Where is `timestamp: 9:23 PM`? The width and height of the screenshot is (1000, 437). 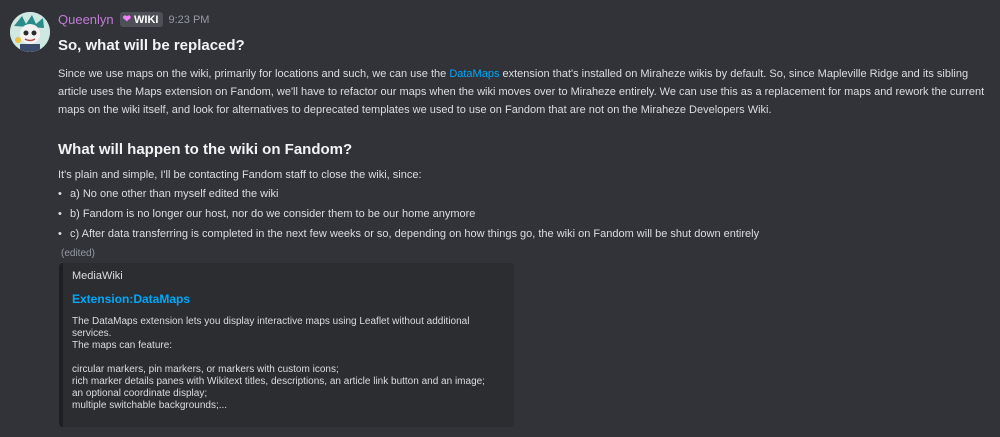
timestamp: 9:23 PM is located at coordinates (189, 20).